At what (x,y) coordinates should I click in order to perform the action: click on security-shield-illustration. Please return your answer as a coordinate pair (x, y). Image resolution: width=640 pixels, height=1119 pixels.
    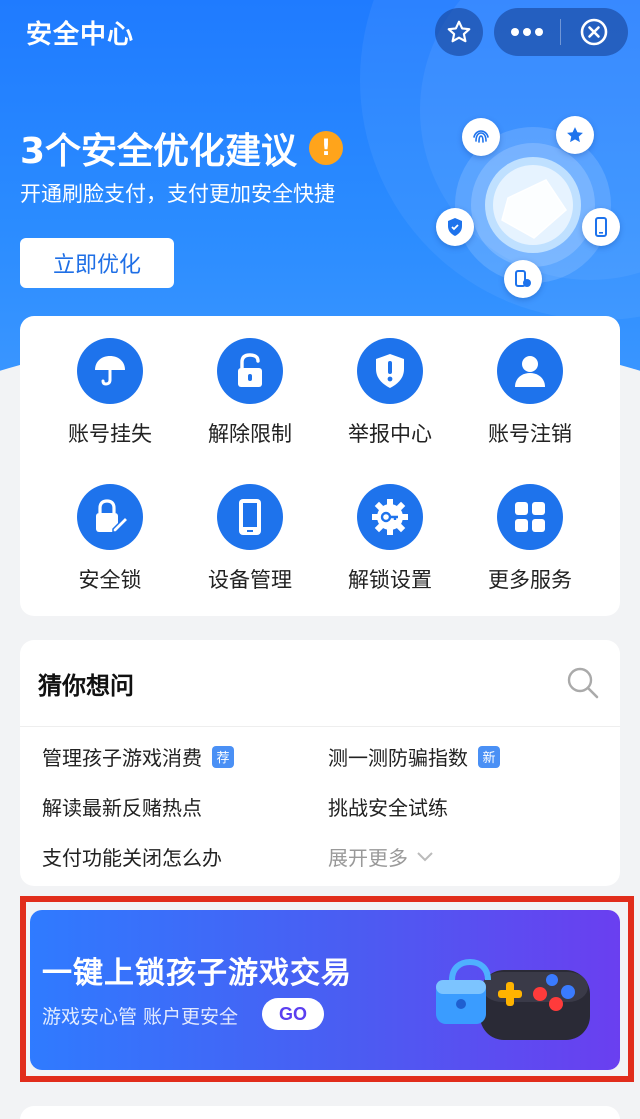
    Looking at the image, I should click on (531, 205).